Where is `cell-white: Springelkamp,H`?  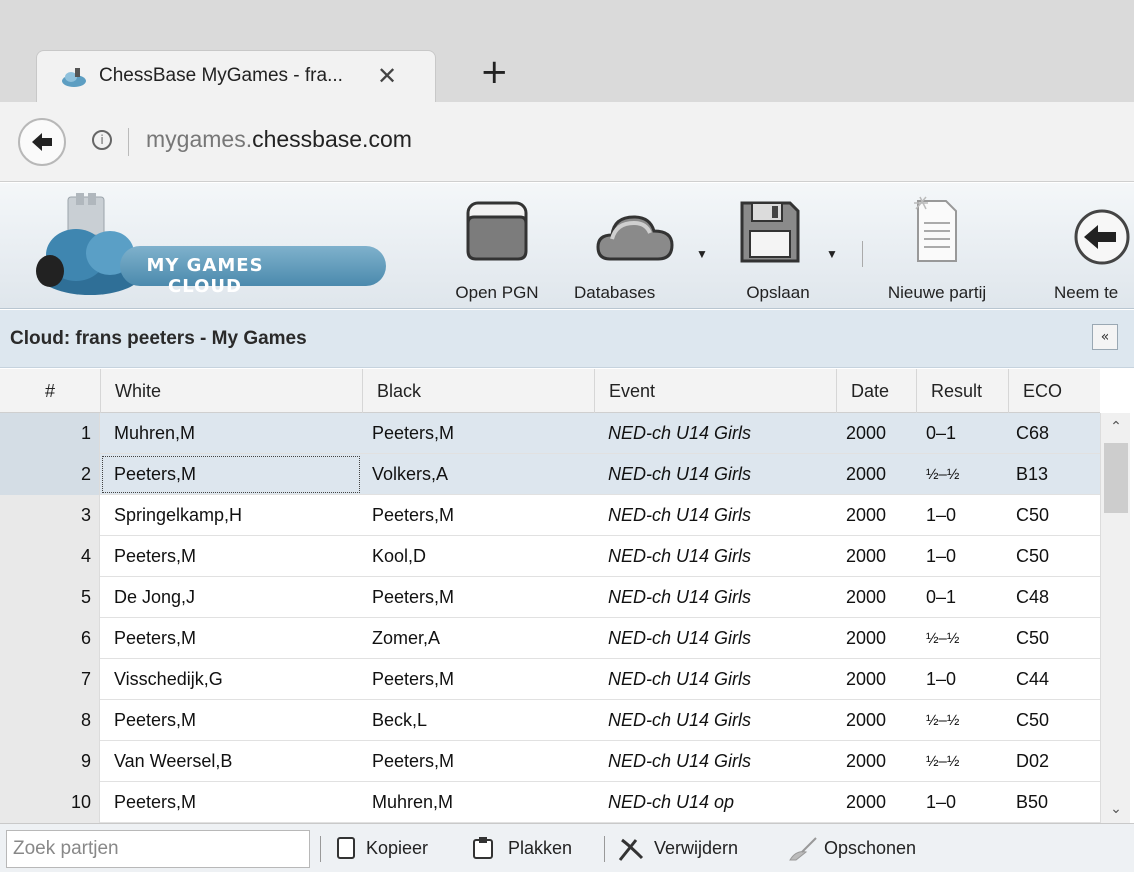 cell-white: Springelkamp,H is located at coordinates (178, 515).